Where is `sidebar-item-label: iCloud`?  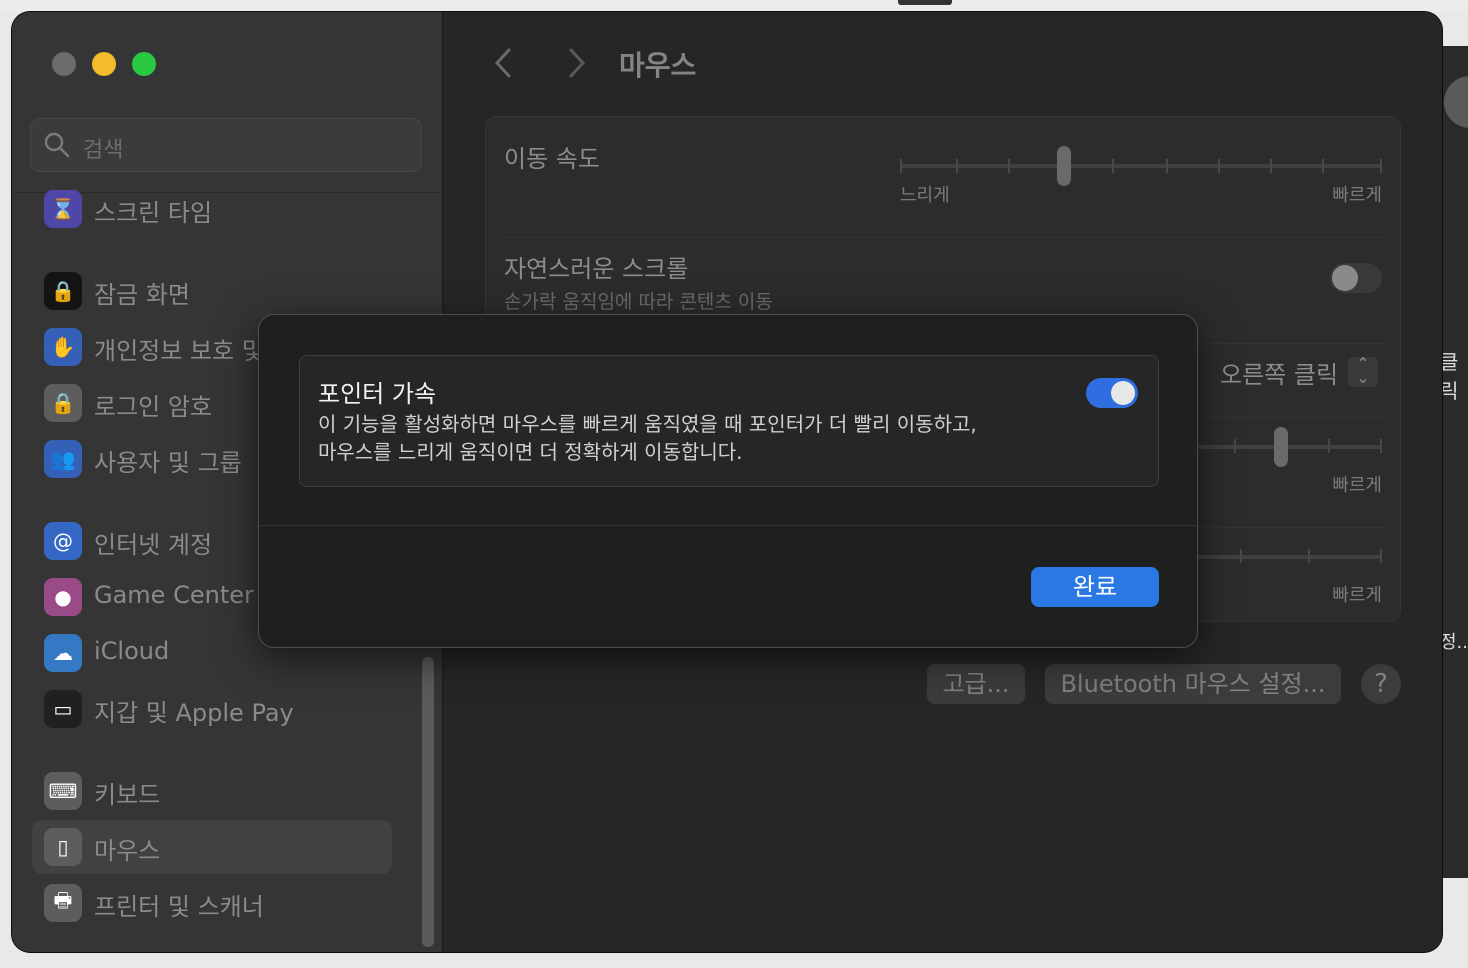 sidebar-item-label: iCloud is located at coordinates (132, 651).